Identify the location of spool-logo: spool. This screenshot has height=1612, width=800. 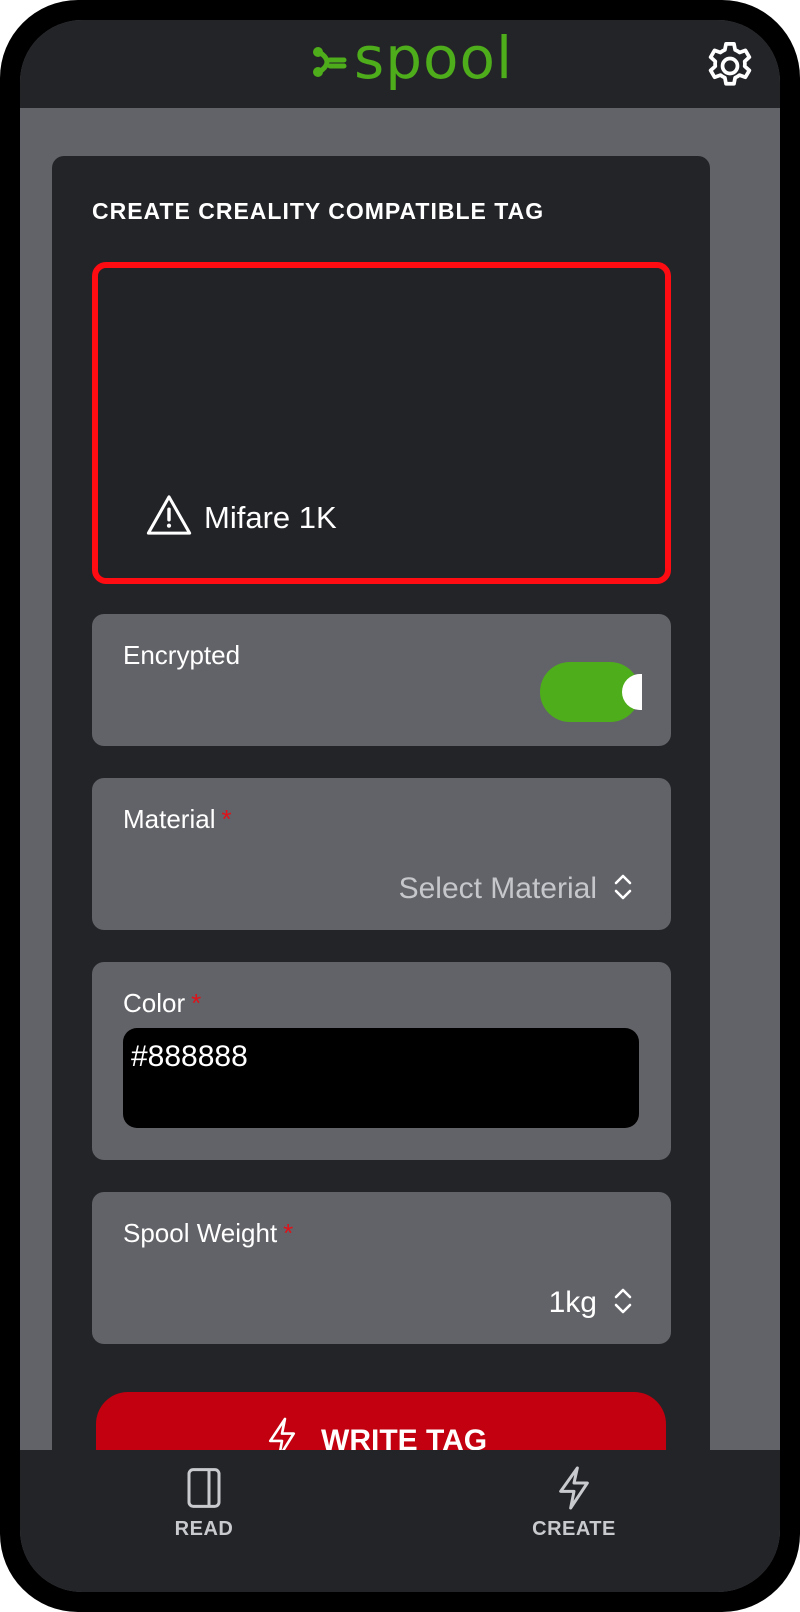
(411, 65).